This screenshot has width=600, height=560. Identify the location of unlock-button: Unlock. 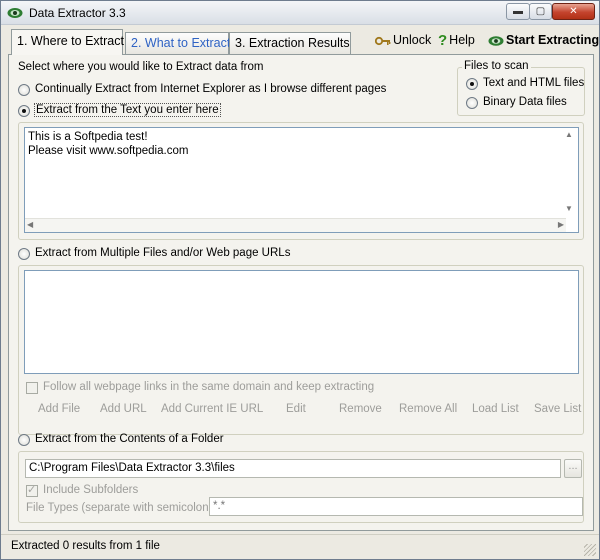
(403, 40).